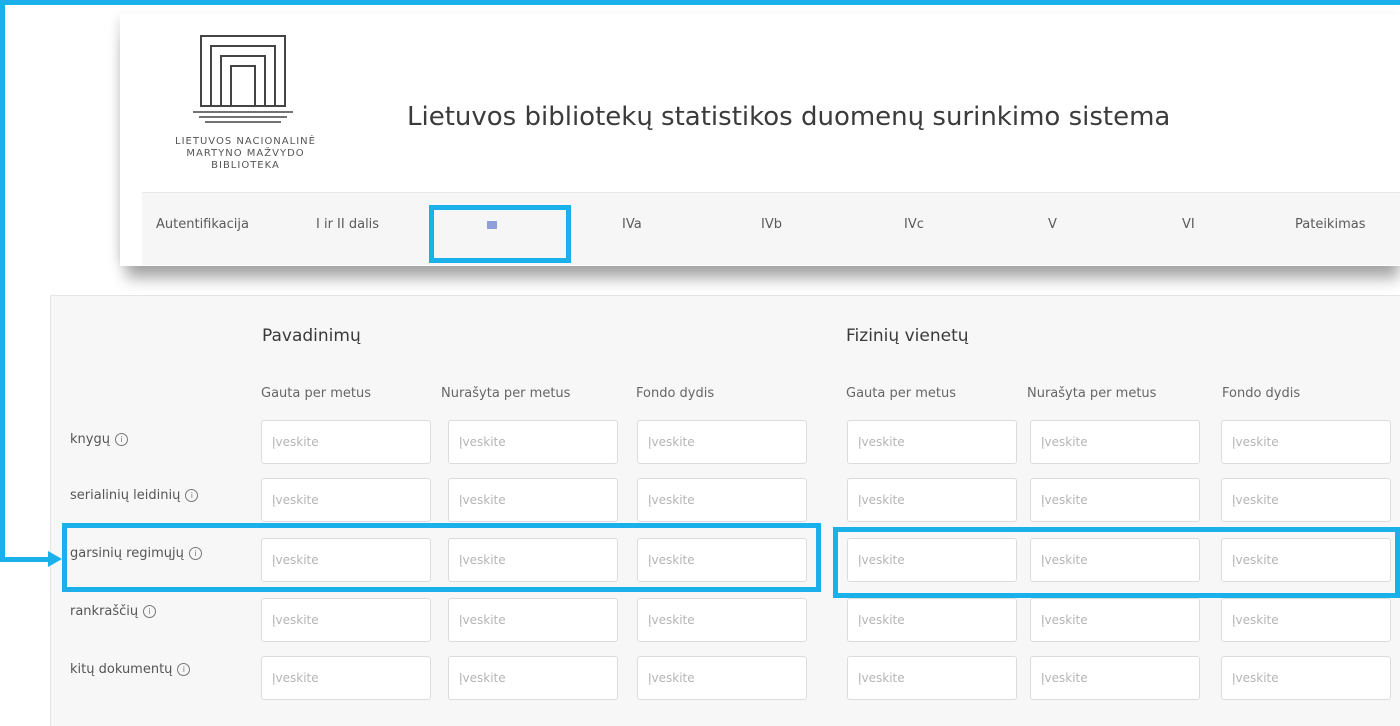 The image size is (1400, 726). Describe the element at coordinates (907, 336) in the screenshot. I see `group-title-fiziniu-vienetu: Fizinių vienetų` at that location.